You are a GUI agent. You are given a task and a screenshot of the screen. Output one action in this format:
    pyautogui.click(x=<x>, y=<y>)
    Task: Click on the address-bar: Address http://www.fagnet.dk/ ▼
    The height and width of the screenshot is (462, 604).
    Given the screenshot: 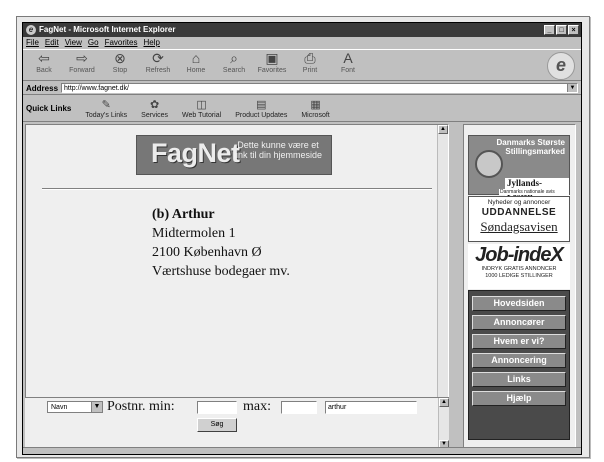 What is the action you would take?
    pyautogui.click(x=302, y=88)
    